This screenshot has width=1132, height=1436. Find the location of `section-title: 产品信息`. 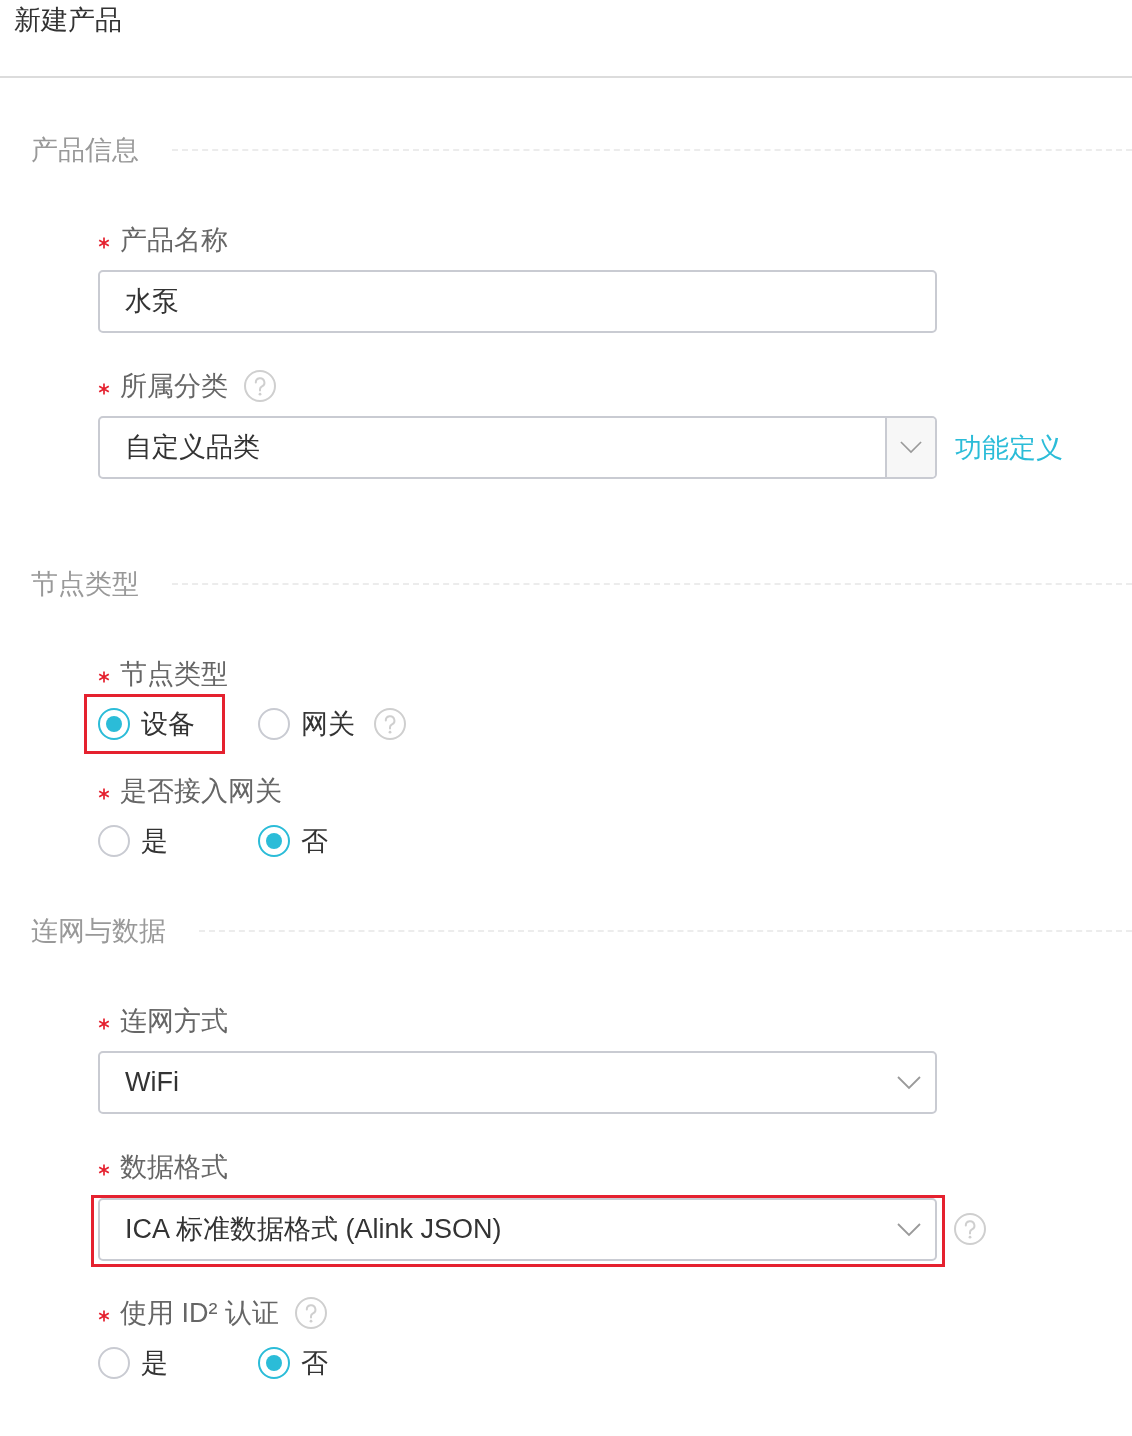

section-title: 产品信息 is located at coordinates (85, 150).